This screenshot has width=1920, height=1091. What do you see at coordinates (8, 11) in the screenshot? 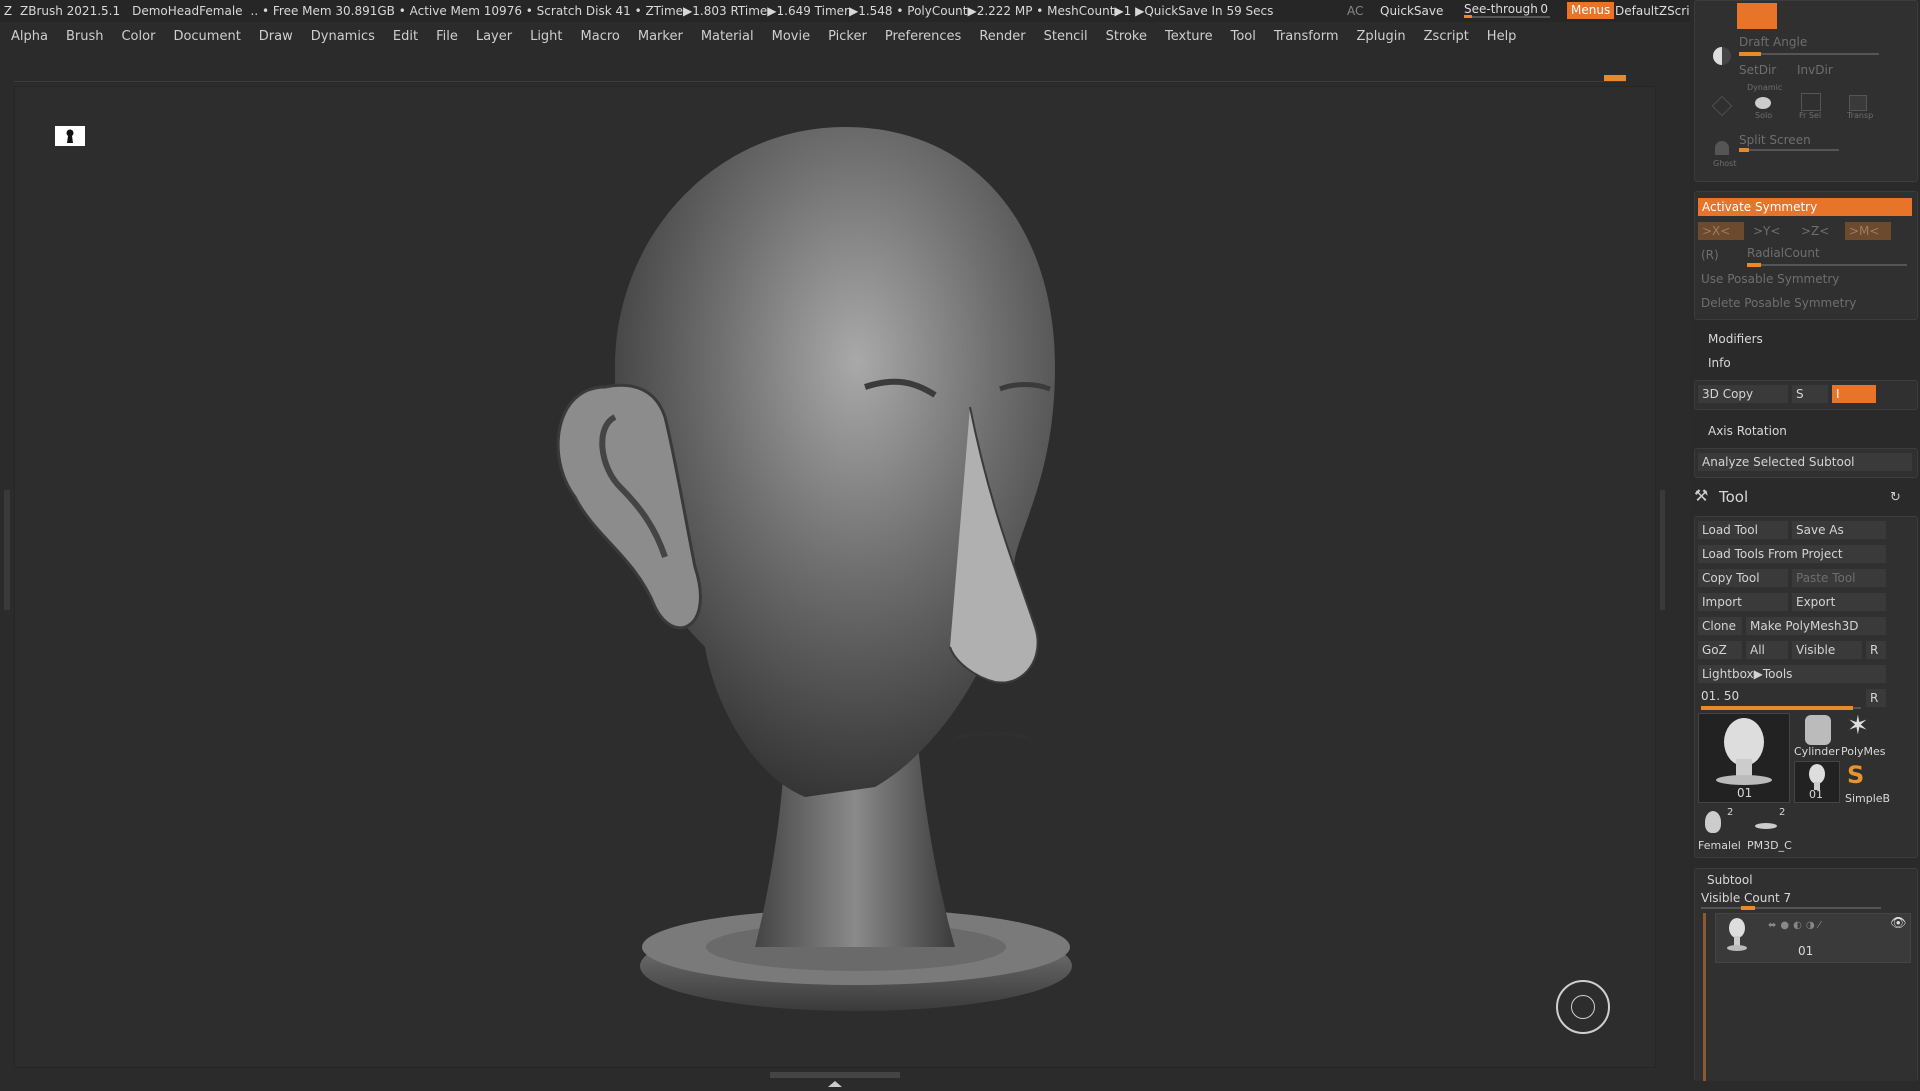
I see `zbrush-logo-icon: Z` at bounding box center [8, 11].